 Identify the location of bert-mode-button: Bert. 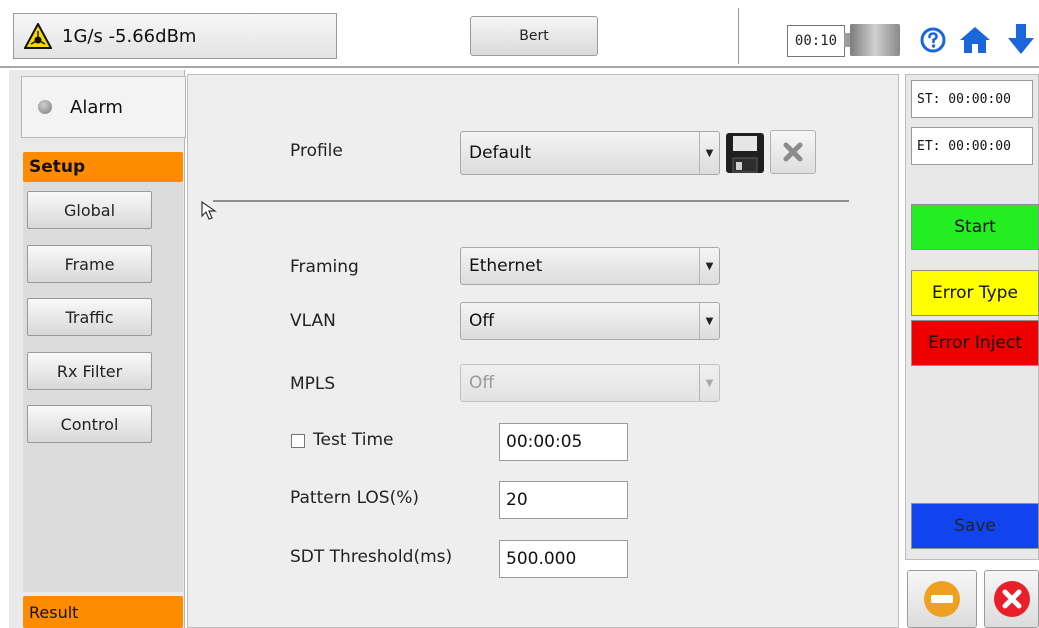
(534, 36).